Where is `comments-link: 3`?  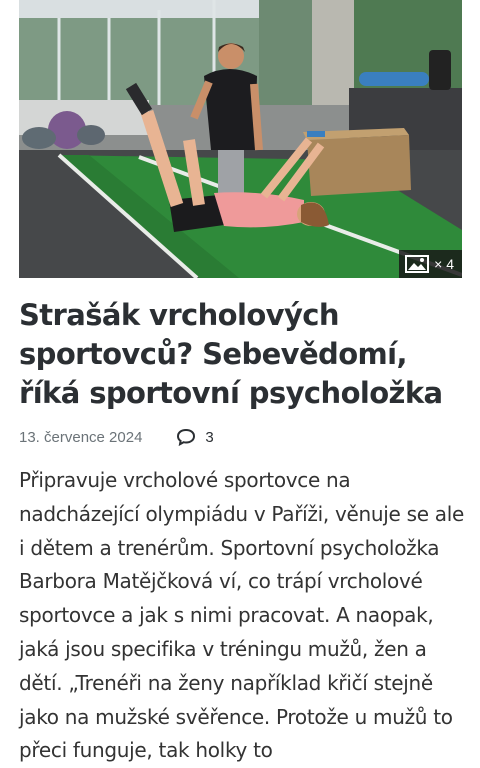
comments-link: 3 is located at coordinates (195, 437).